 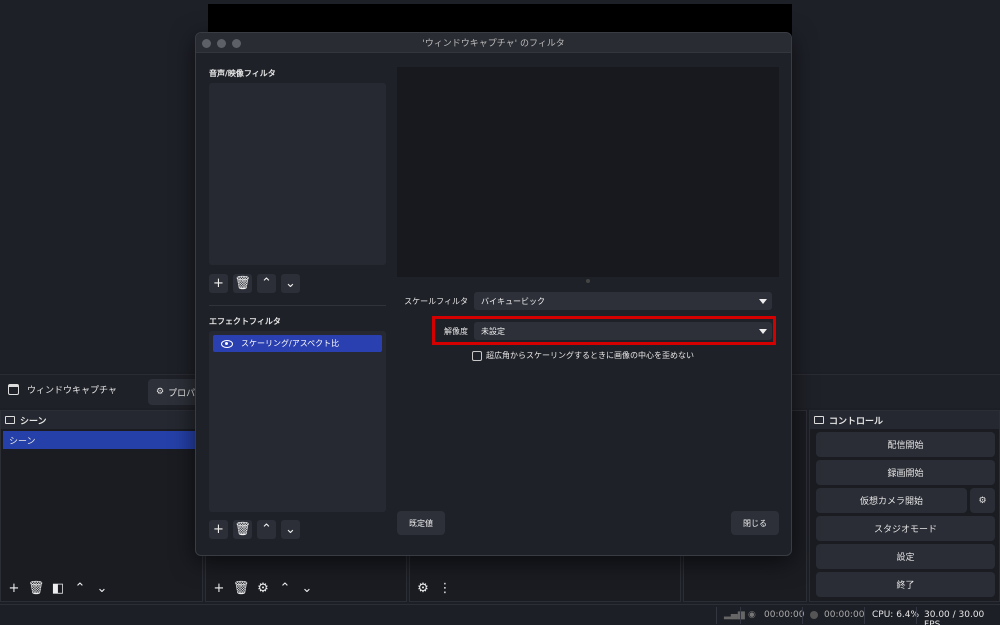 What do you see at coordinates (445, 588) in the screenshot?
I see `more-icon: ⋮` at bounding box center [445, 588].